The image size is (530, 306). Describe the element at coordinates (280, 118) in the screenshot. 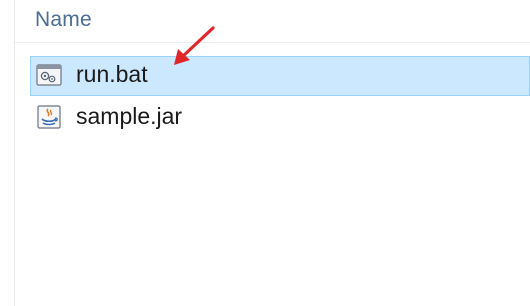

I see `file-row-sample-jar: sample.jar` at that location.